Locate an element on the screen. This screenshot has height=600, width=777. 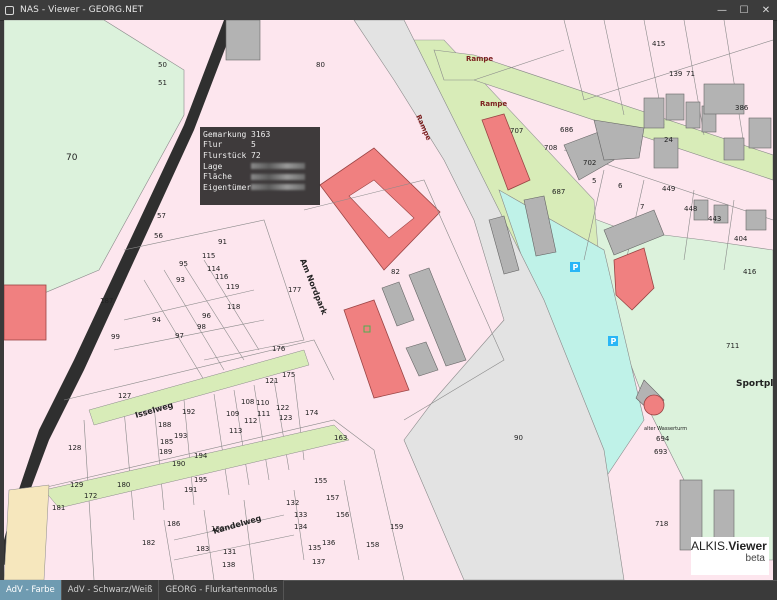
brand-sub: beta is located at coordinates (755, 558).